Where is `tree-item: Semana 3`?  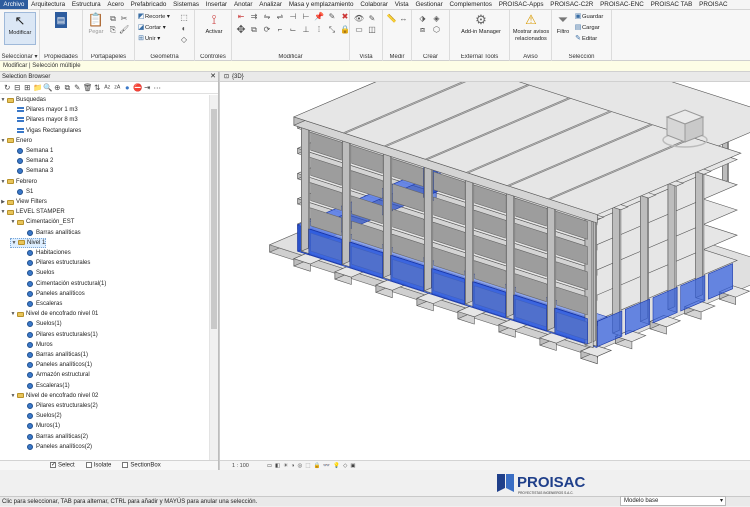 tree-item: Semana 3 is located at coordinates (31, 171).